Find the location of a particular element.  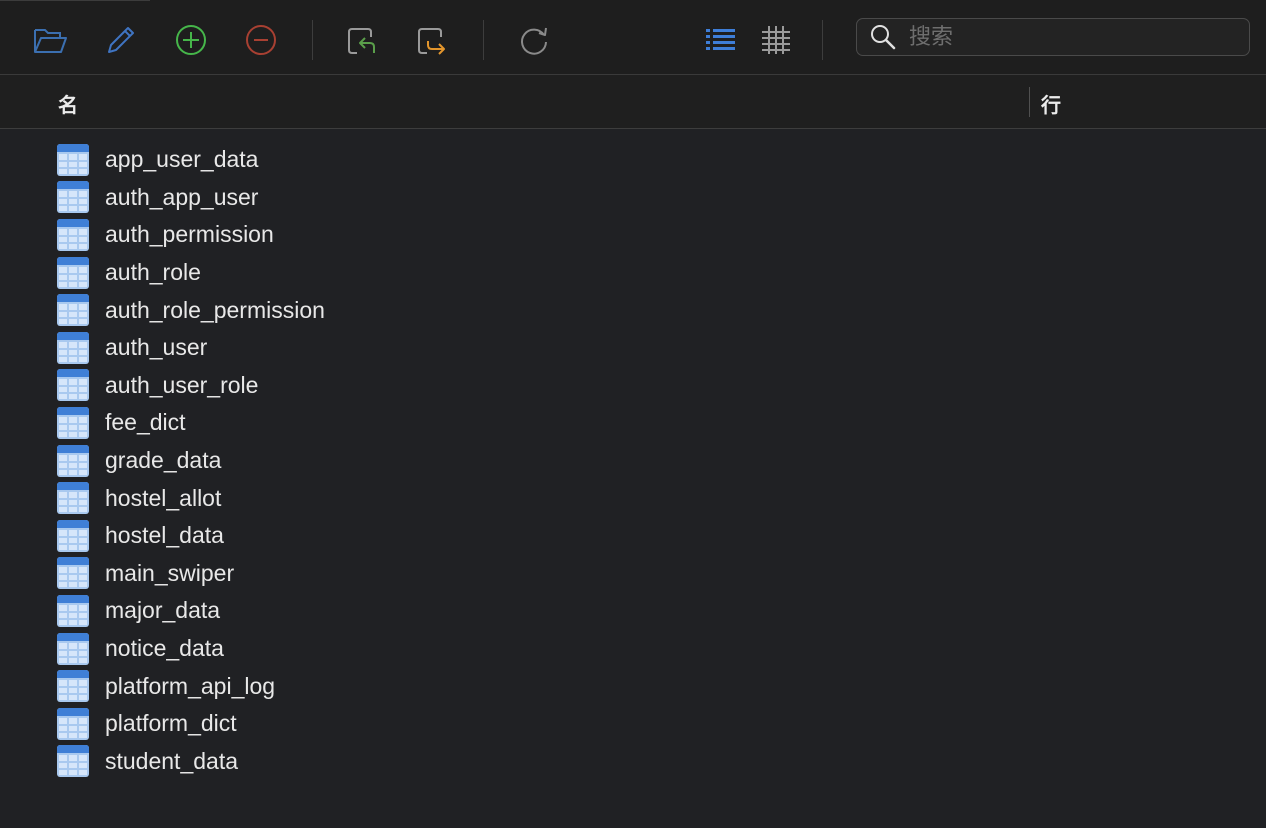

list-view-button is located at coordinates (720, 40).